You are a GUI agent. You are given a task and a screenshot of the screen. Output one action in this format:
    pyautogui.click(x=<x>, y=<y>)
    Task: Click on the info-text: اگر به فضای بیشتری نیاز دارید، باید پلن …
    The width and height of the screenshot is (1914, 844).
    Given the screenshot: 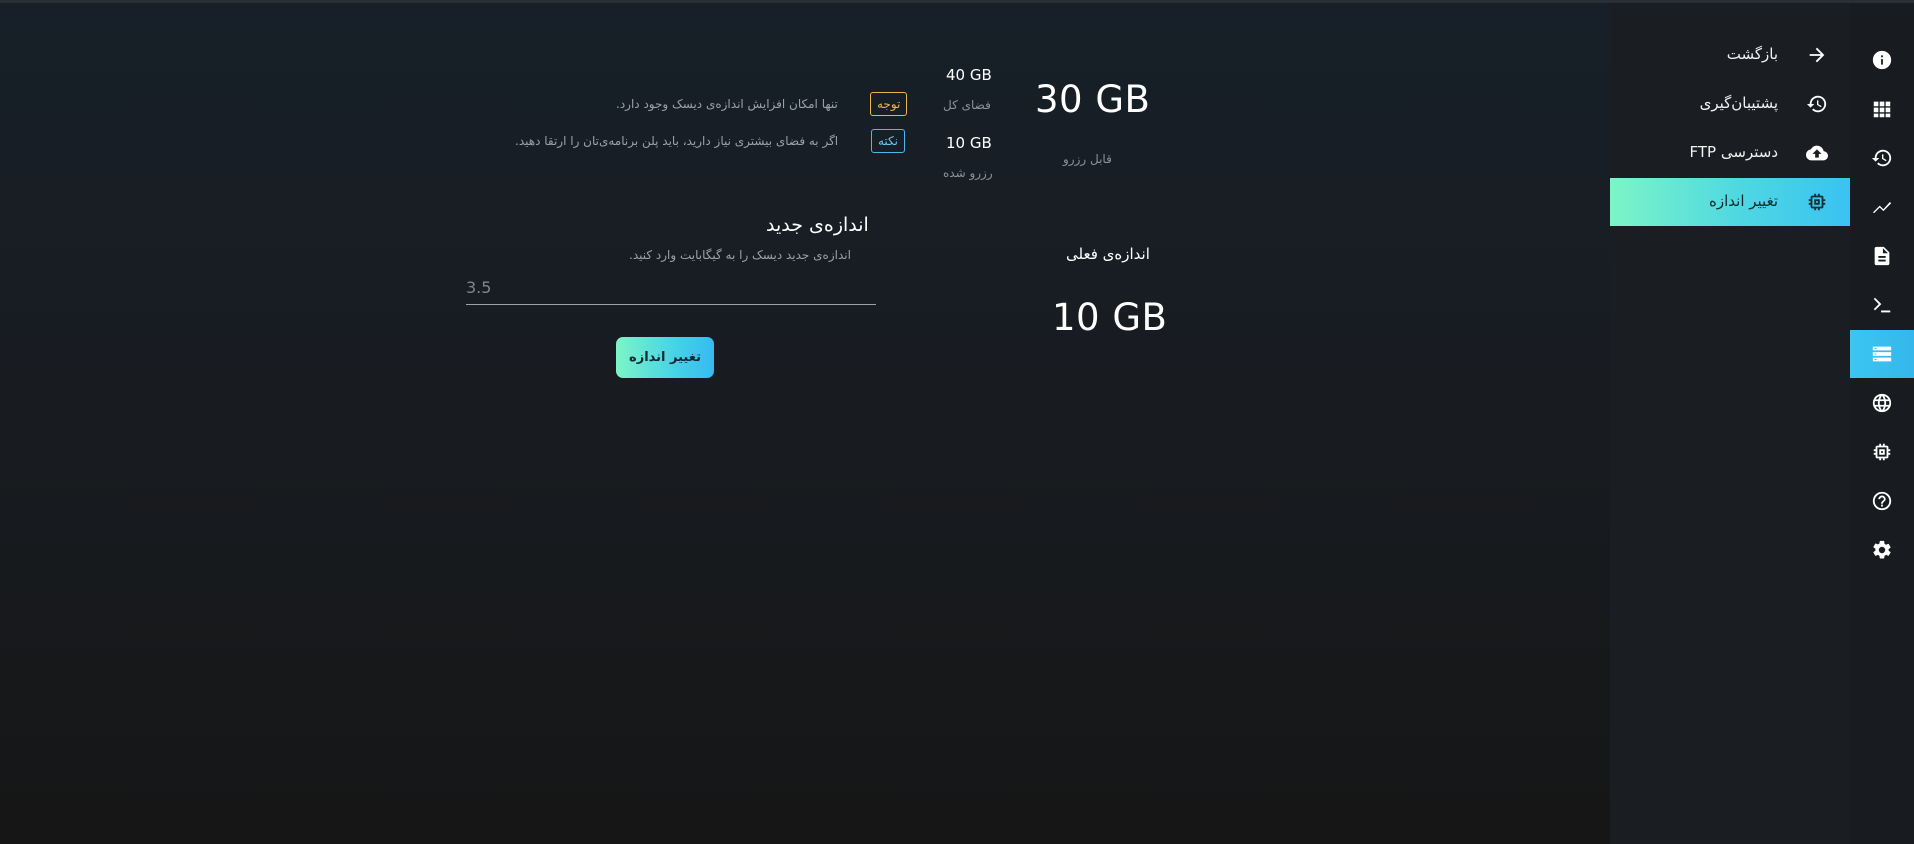 What is the action you would take?
    pyautogui.click(x=677, y=141)
    